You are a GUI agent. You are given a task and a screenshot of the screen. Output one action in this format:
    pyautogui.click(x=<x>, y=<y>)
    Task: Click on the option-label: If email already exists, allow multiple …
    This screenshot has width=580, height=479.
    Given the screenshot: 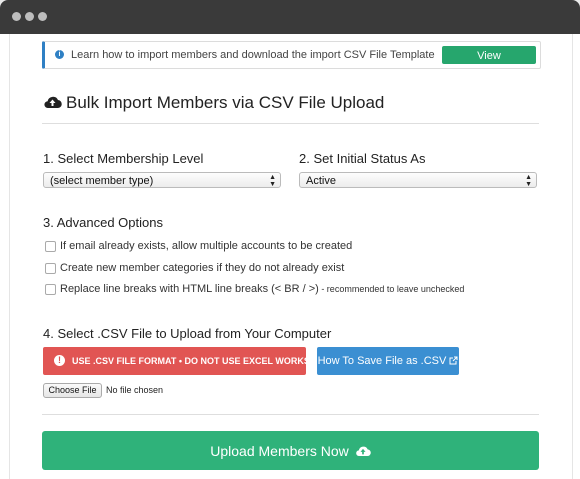 What is the action you would take?
    pyautogui.click(x=206, y=246)
    